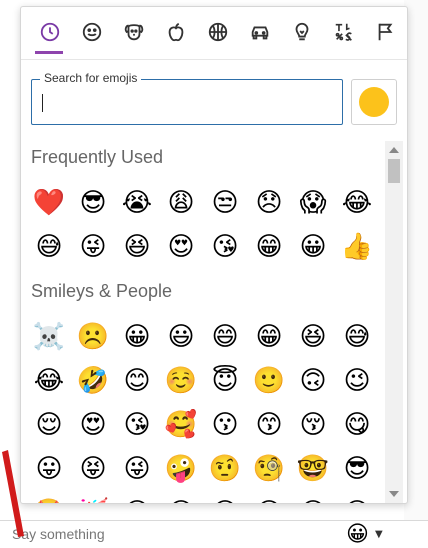  What do you see at coordinates (394, 494) in the screenshot?
I see `scroll-down-arrow-icon` at bounding box center [394, 494].